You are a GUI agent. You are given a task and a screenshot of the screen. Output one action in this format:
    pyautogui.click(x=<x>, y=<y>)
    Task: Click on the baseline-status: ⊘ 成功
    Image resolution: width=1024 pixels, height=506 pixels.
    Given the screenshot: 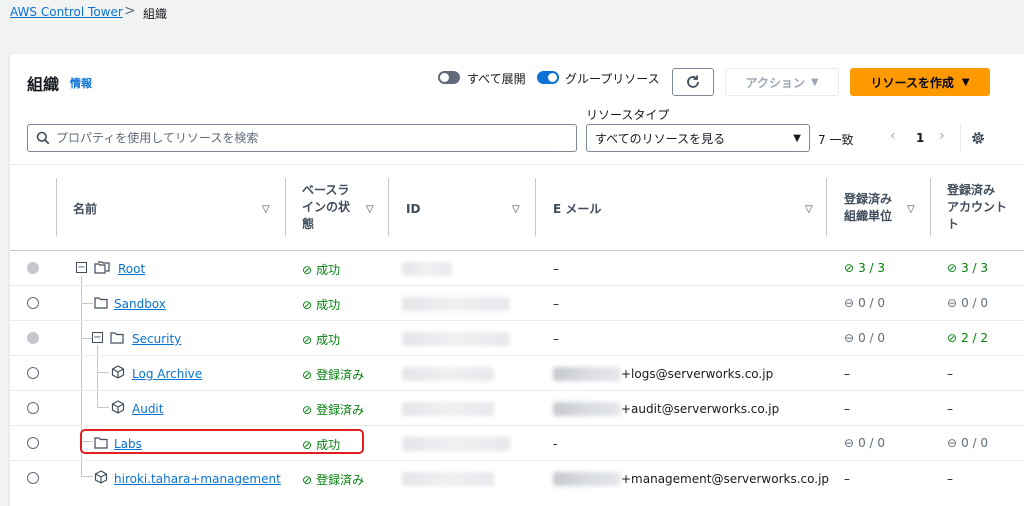 What is the action you would take?
    pyautogui.click(x=321, y=305)
    